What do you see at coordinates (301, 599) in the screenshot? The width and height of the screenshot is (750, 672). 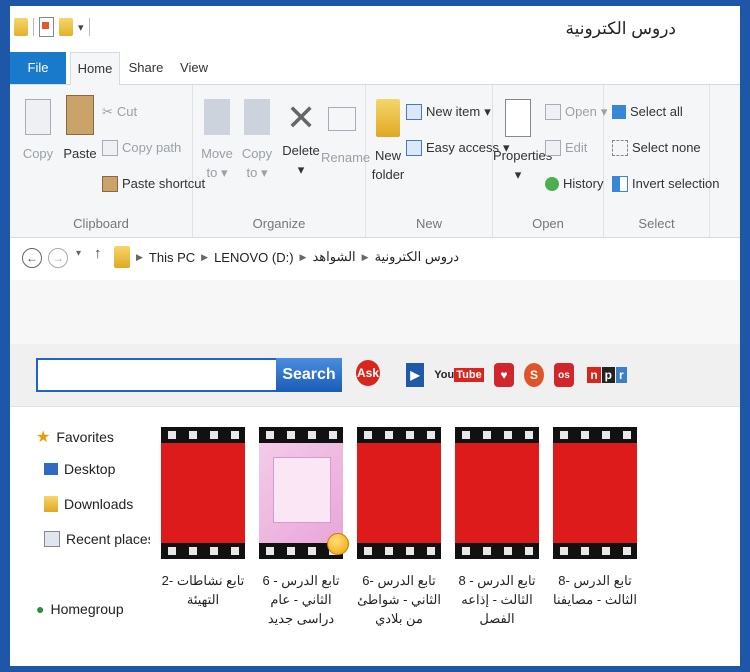 I see `file-name: تابع الدرس - 6 الثاني - عام دراسى جديد` at bounding box center [301, 599].